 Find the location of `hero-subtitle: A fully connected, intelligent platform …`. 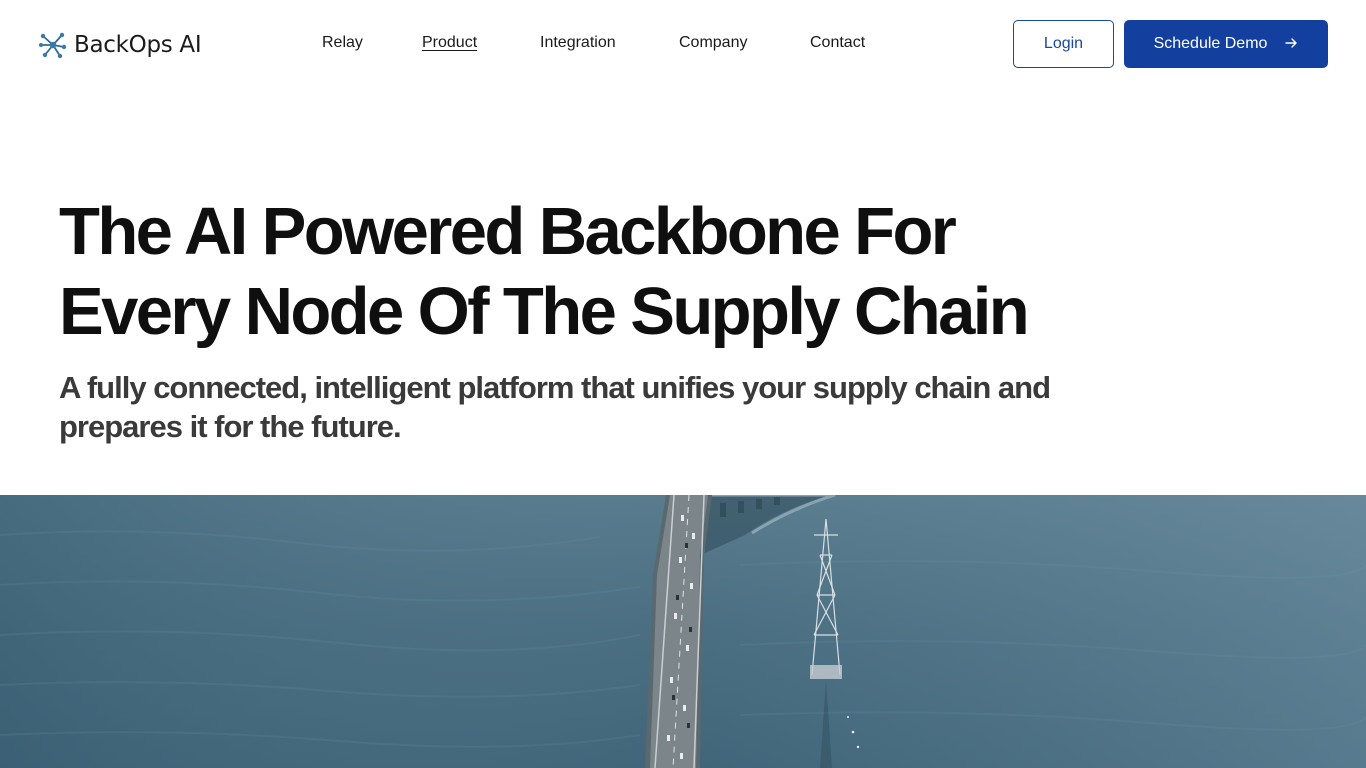

hero-subtitle: A fully connected, intelligent platform … is located at coordinates (559, 407).